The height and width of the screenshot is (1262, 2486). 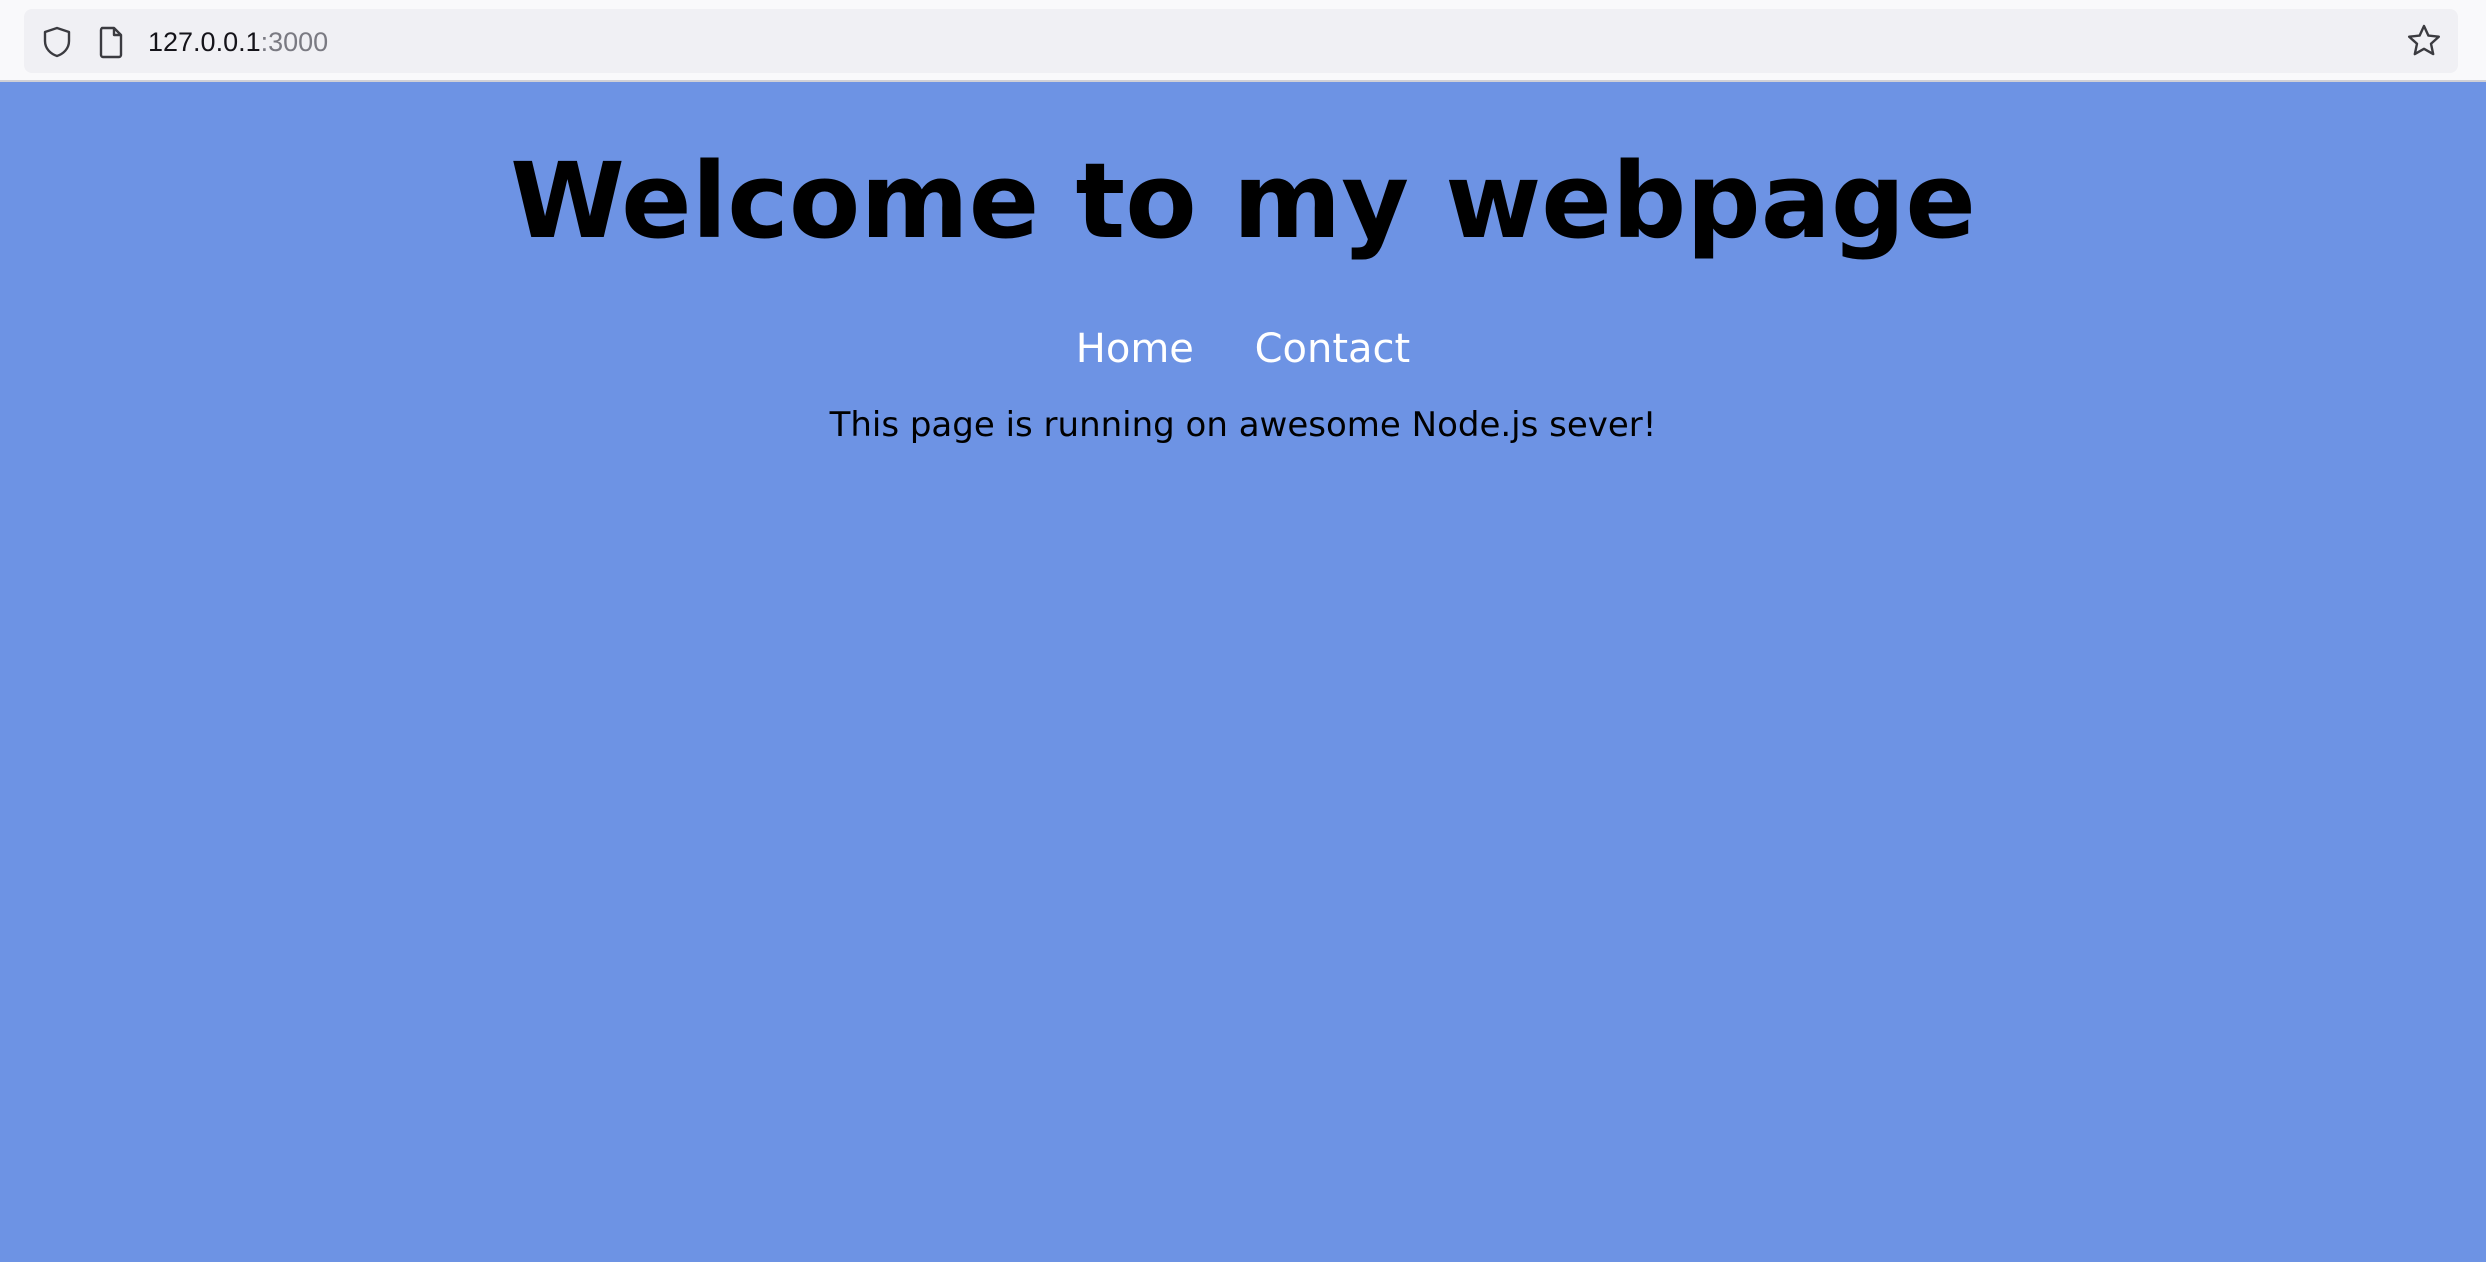 I want to click on url-text: 127.0.0.1:3000, so click(x=238, y=42).